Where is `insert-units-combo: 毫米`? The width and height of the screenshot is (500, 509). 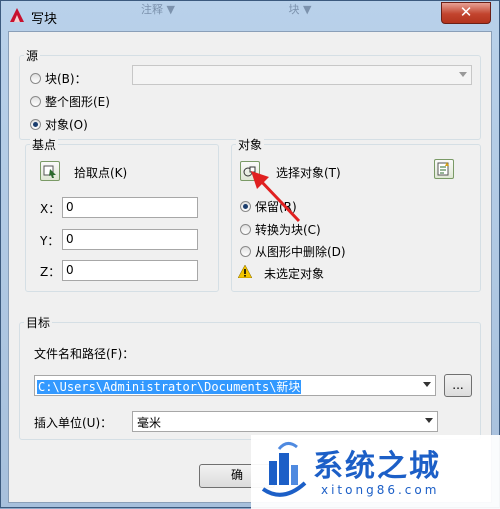 insert-units-combo: 毫米 is located at coordinates (285, 421).